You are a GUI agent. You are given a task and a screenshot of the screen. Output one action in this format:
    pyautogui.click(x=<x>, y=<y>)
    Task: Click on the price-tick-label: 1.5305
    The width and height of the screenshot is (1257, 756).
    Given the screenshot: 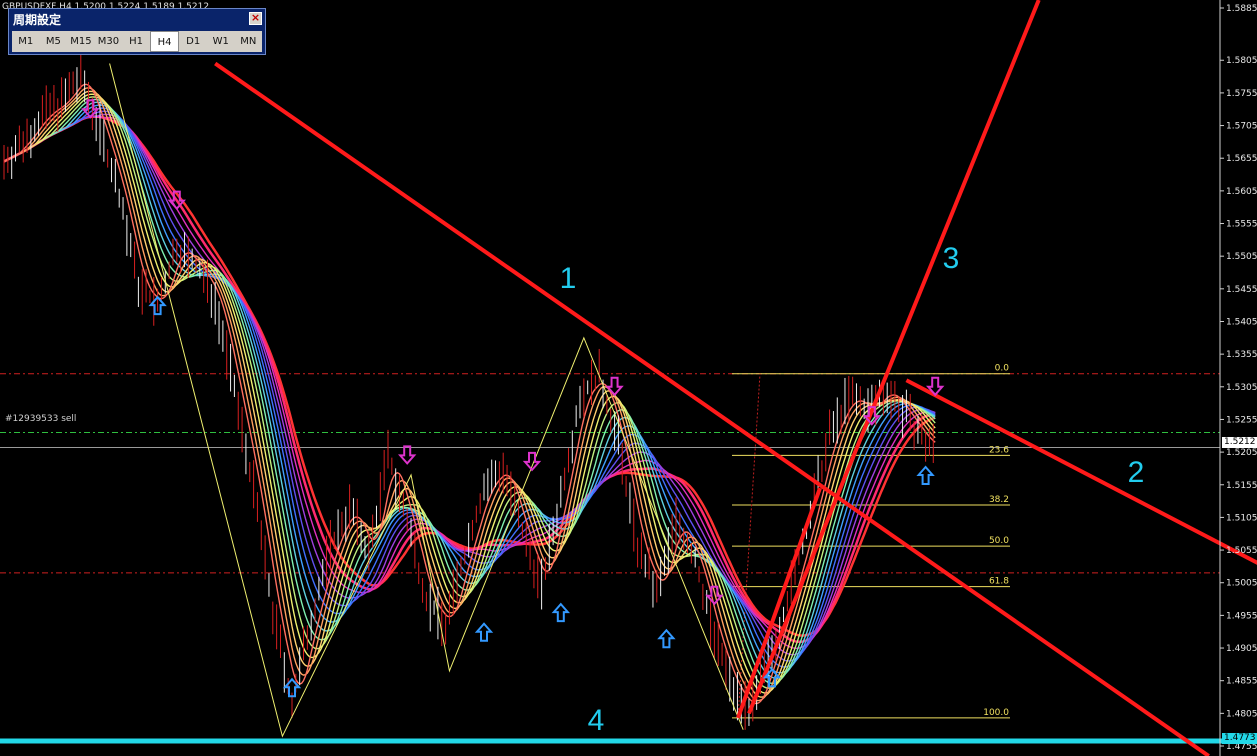 What is the action you would take?
    pyautogui.click(x=1241, y=388)
    